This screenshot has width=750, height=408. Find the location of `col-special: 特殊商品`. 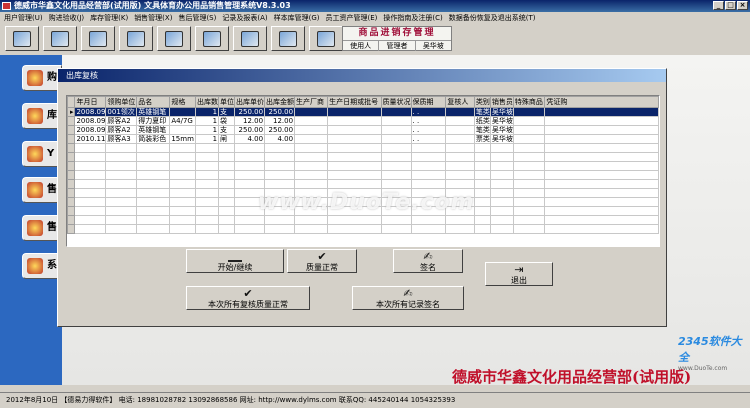

col-special: 特殊商品 is located at coordinates (529, 102).